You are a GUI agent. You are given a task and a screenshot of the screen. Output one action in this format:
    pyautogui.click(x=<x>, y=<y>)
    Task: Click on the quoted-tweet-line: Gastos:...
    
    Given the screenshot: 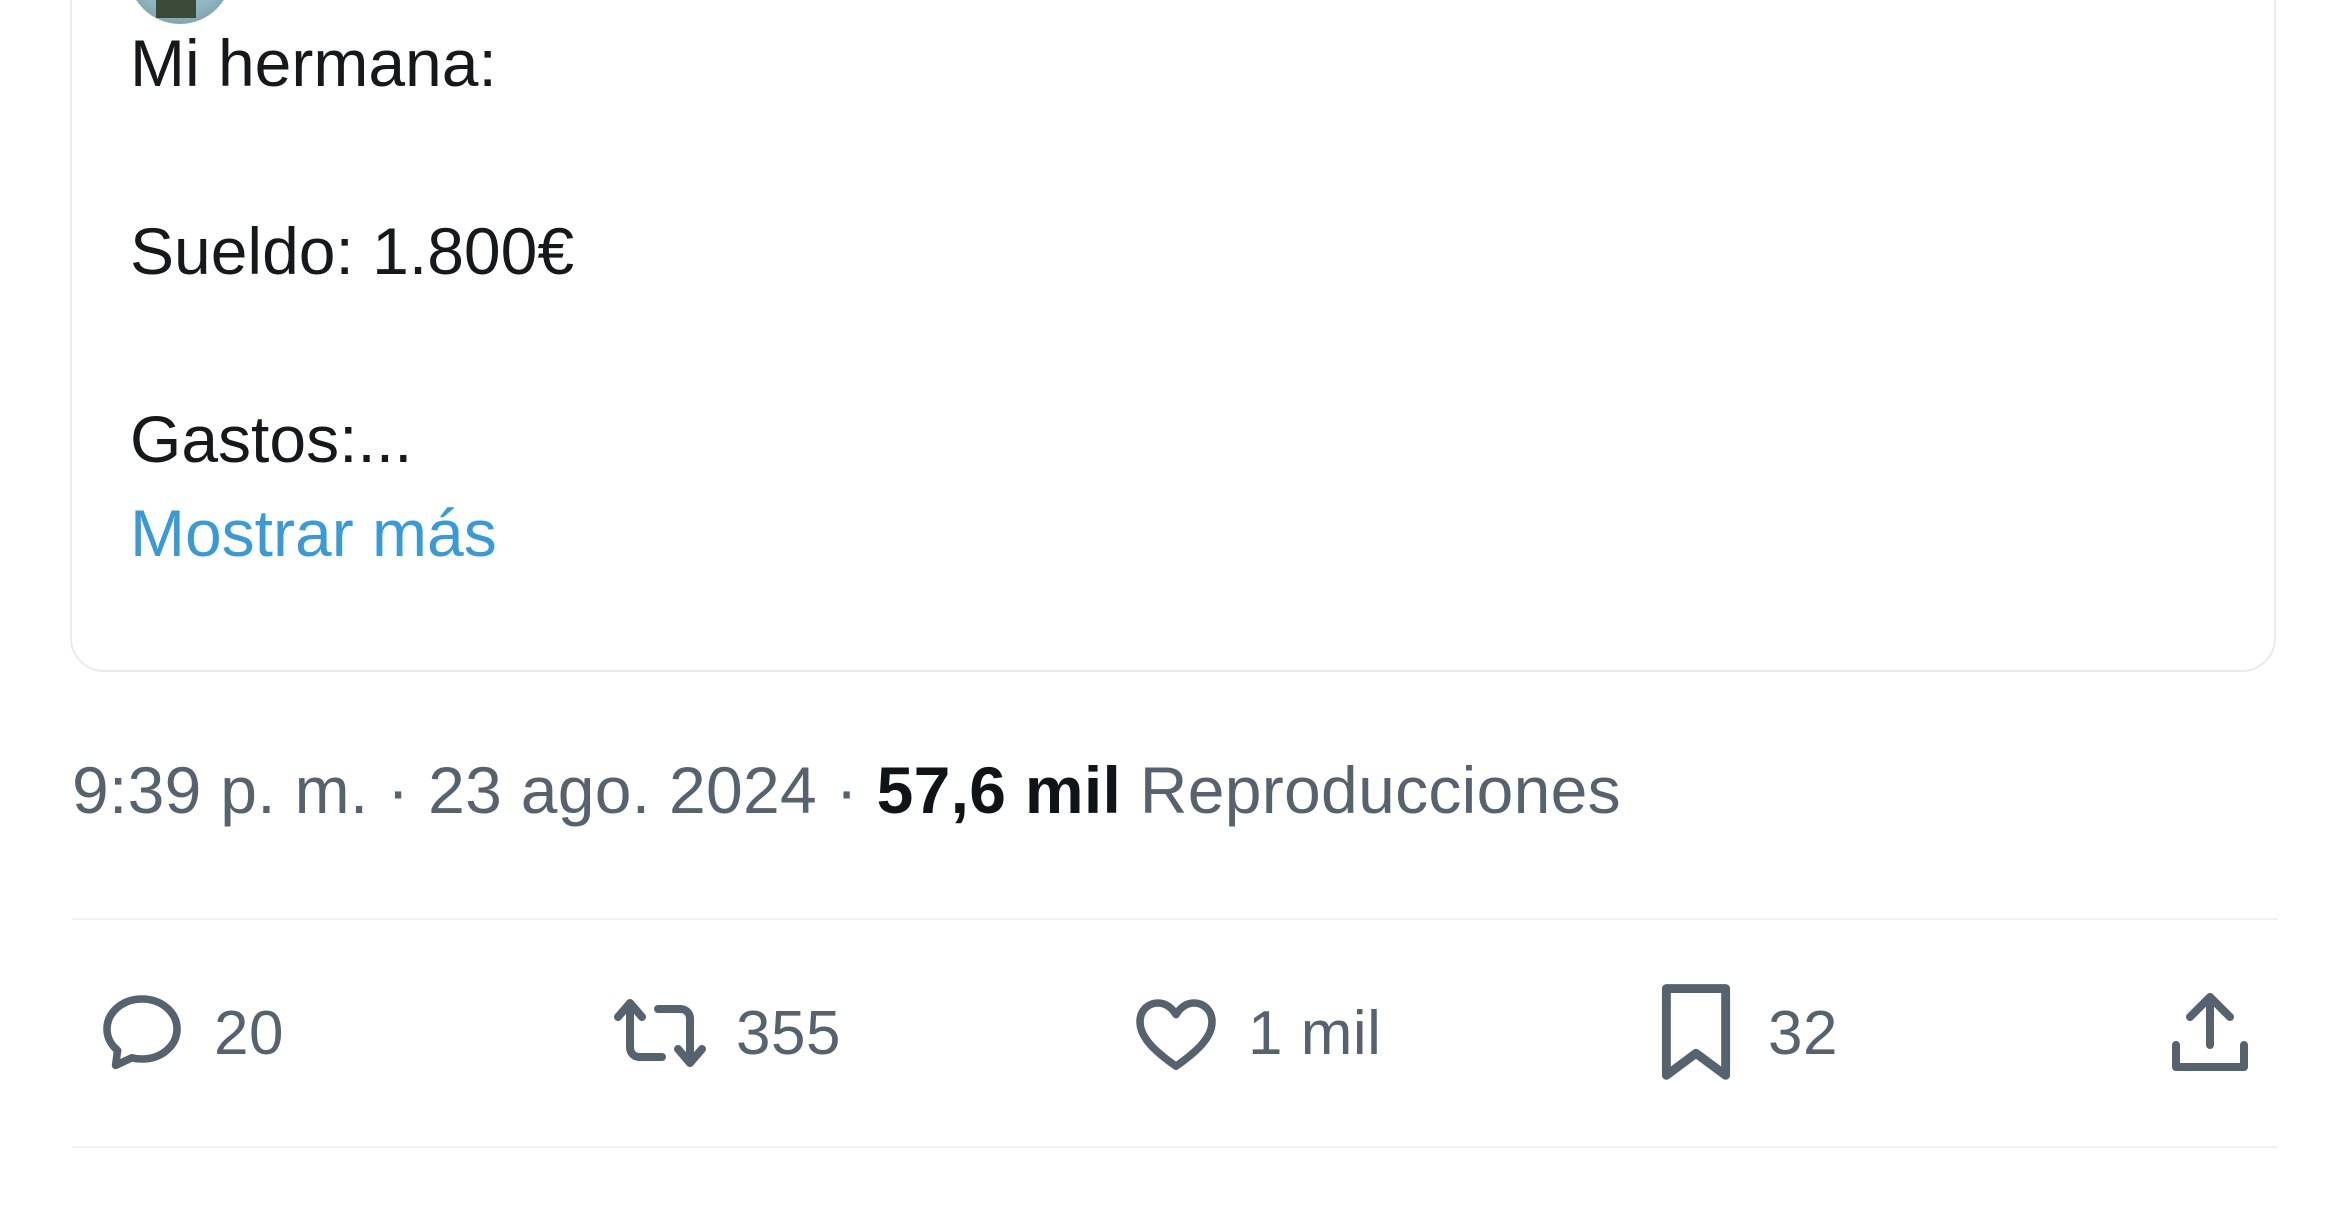 What is the action you would take?
    pyautogui.click(x=271, y=439)
    